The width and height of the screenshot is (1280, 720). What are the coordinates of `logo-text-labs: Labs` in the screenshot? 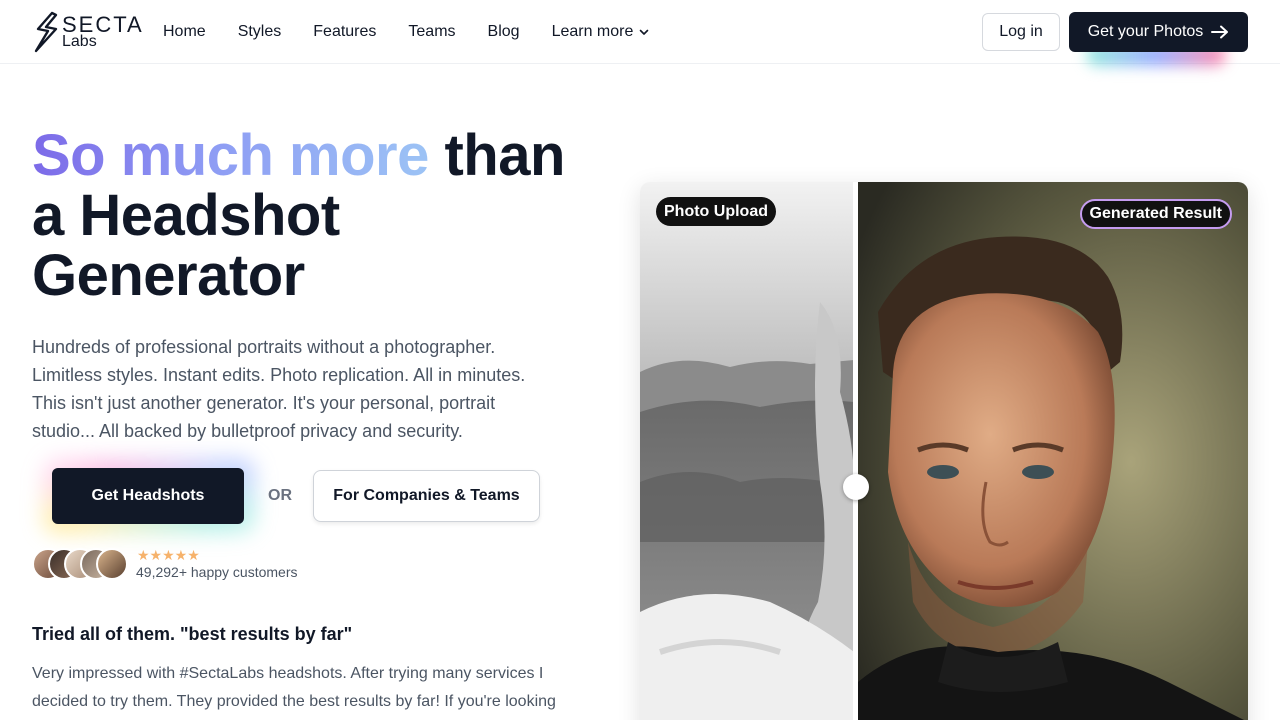 It's located at (79, 41).